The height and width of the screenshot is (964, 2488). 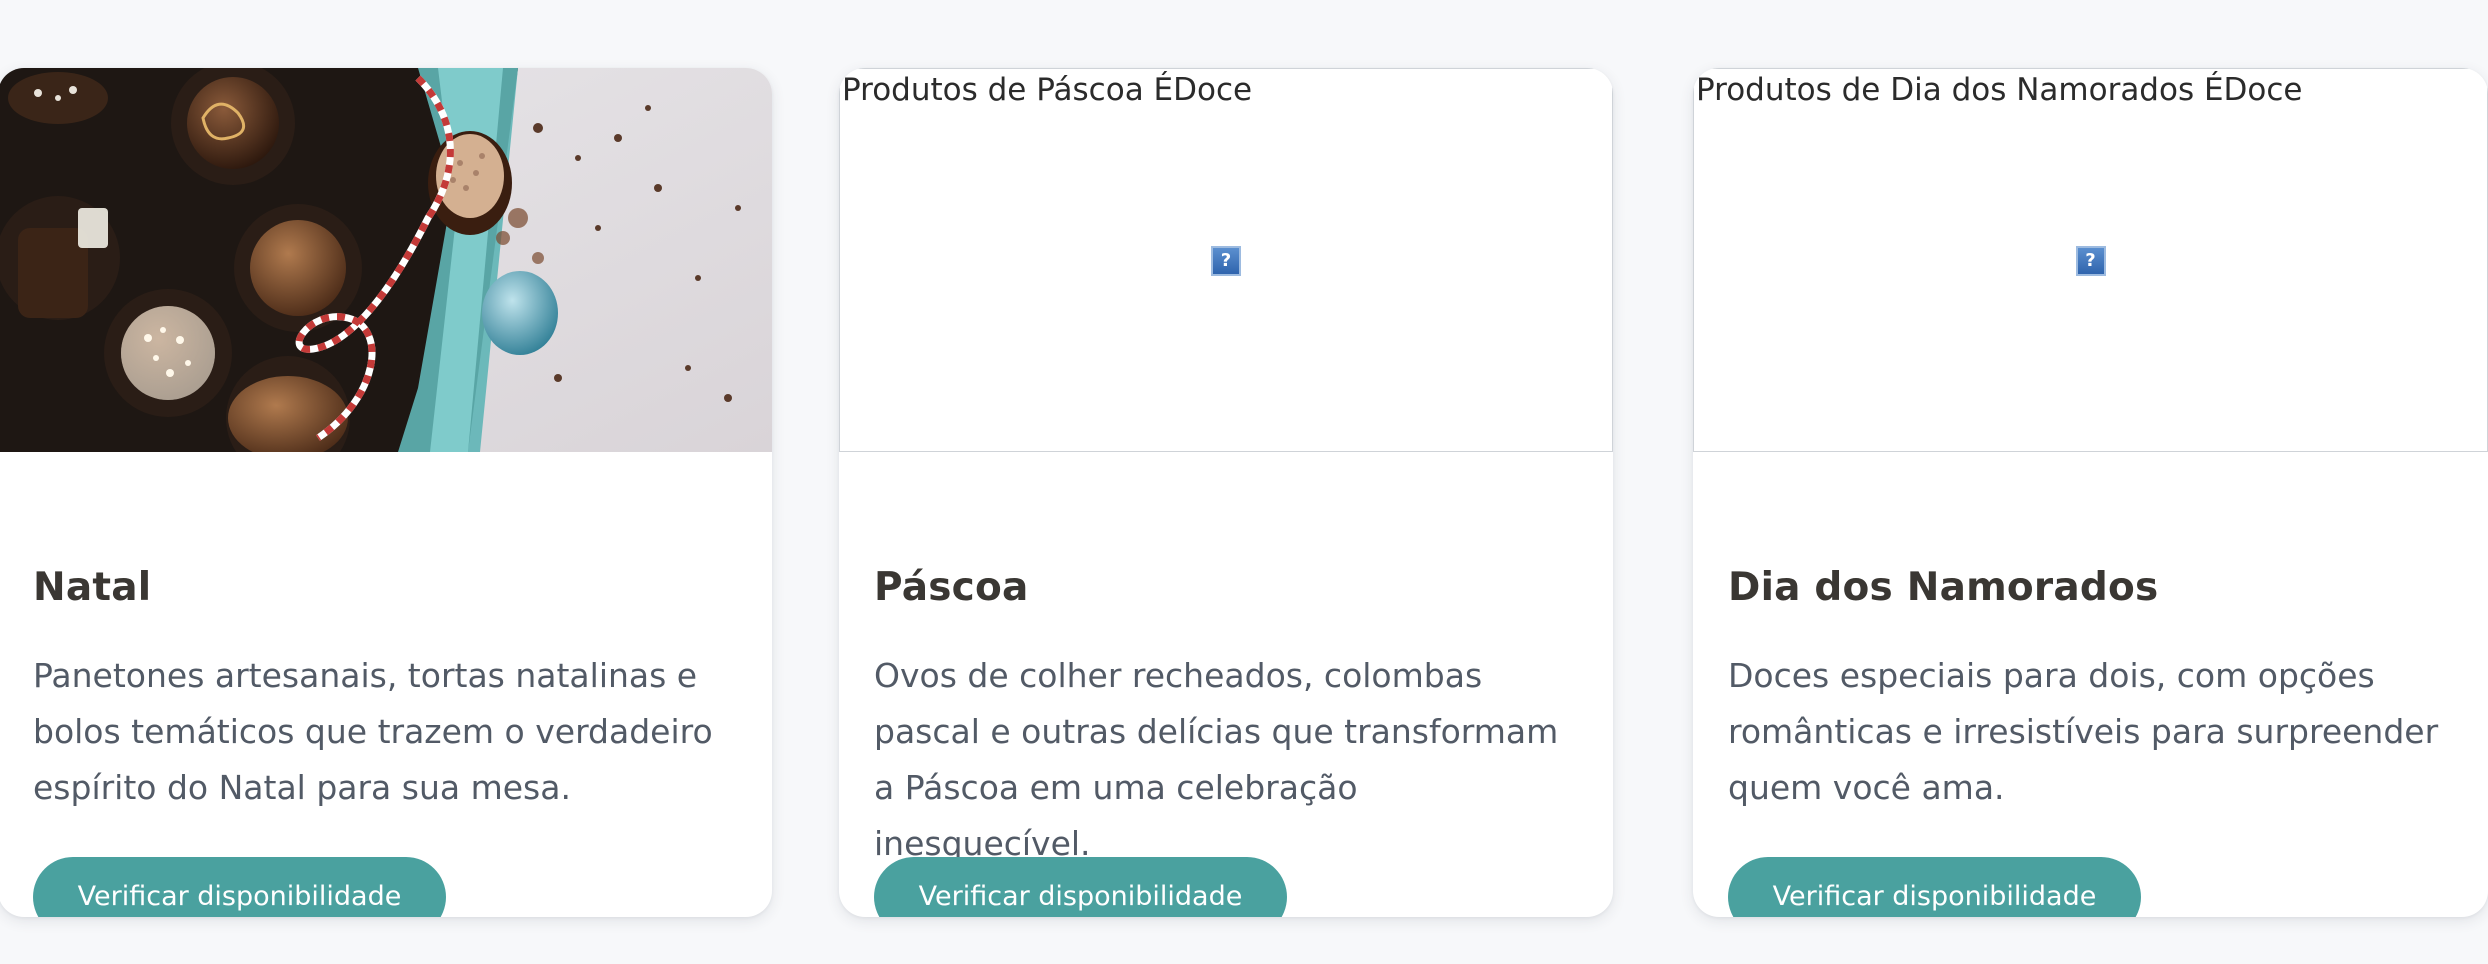 I want to click on card-title: Natal, so click(x=92, y=587).